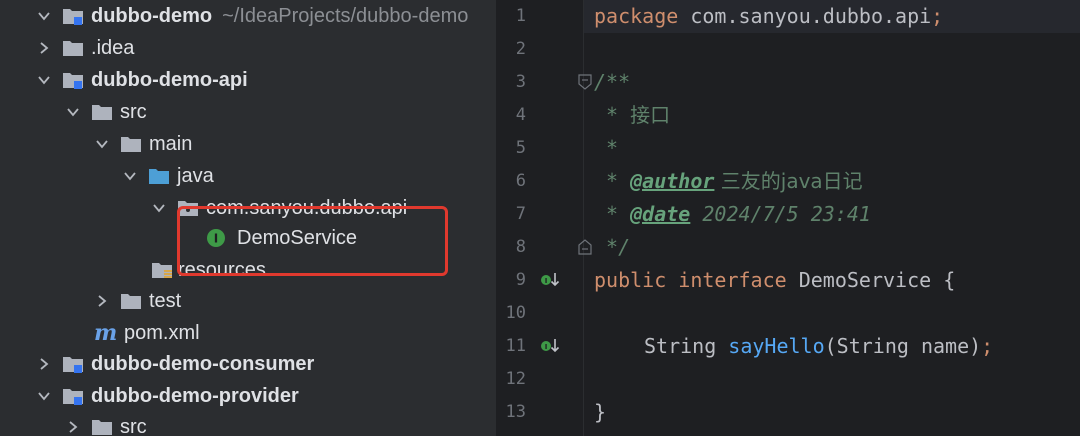  What do you see at coordinates (203, 363) in the screenshot?
I see `tree-label: dubbo-demo-consumer` at bounding box center [203, 363].